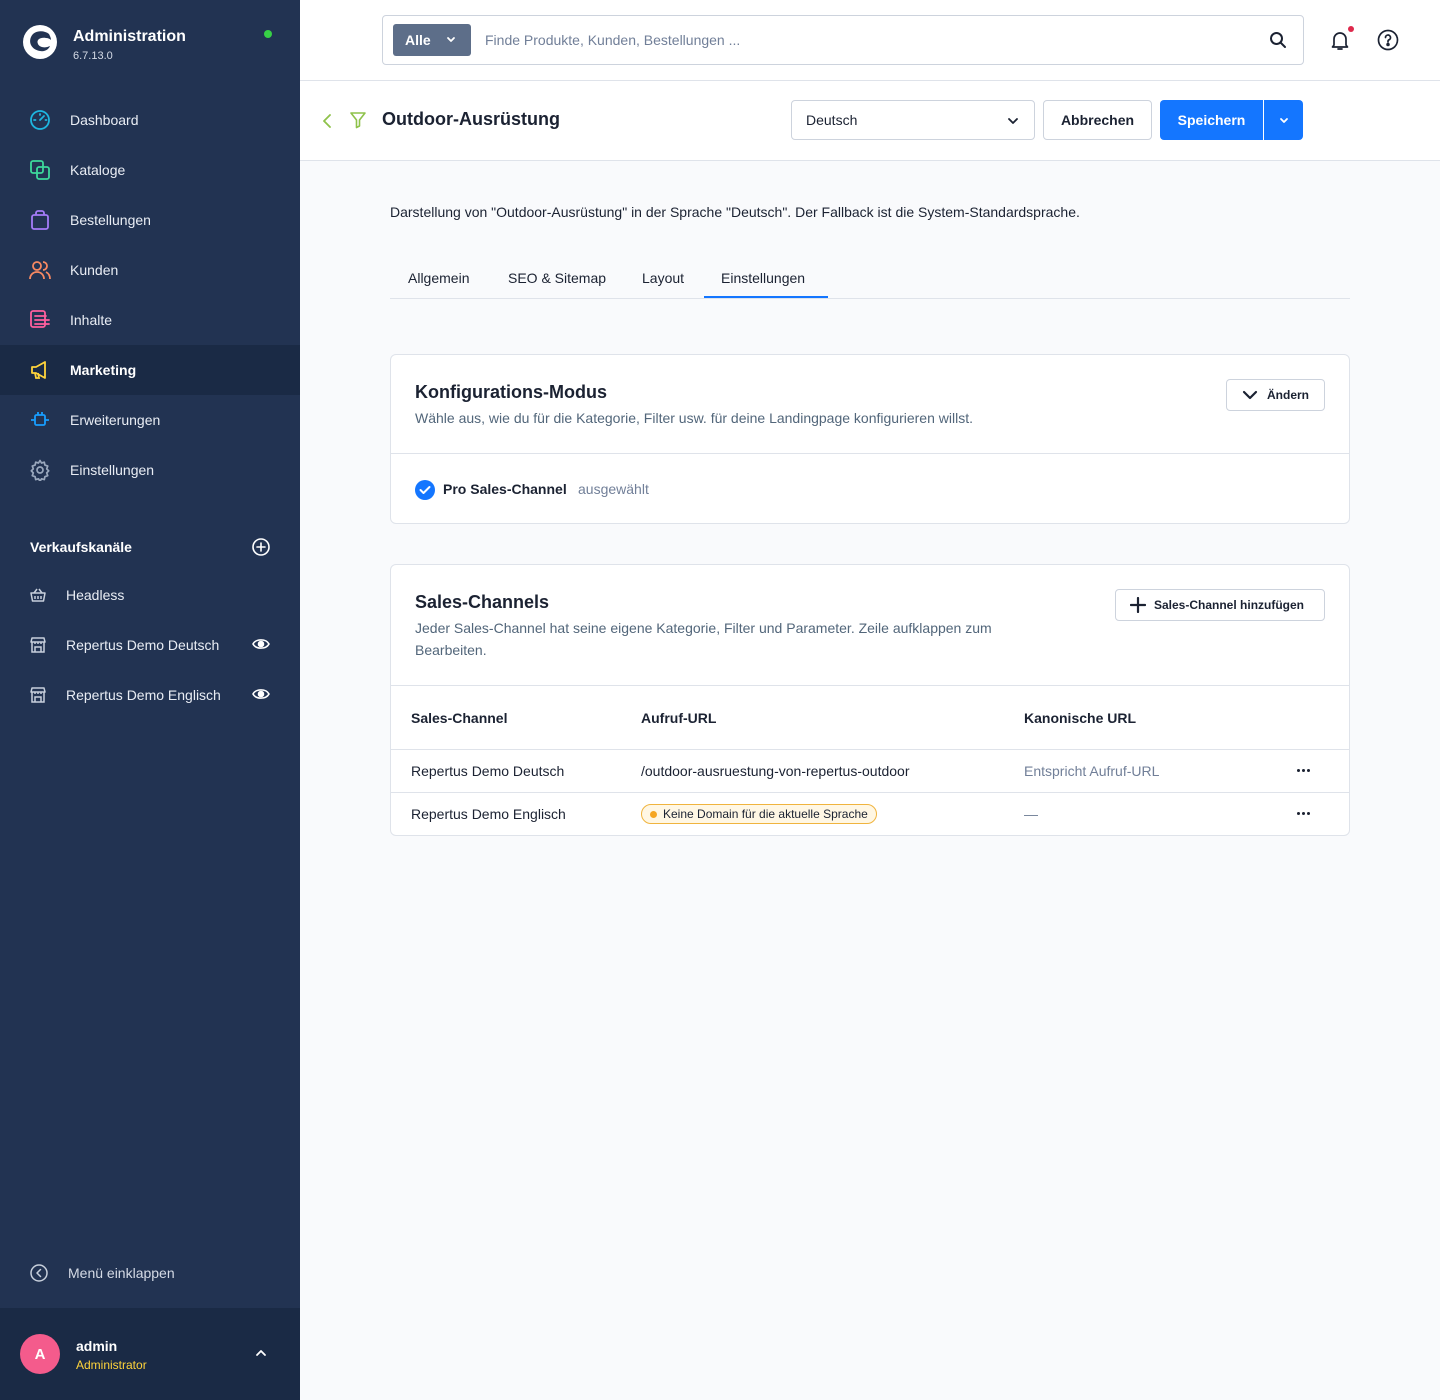 This screenshot has width=1440, height=1400. I want to click on nav-item-kunden: Kunden, so click(150, 270).